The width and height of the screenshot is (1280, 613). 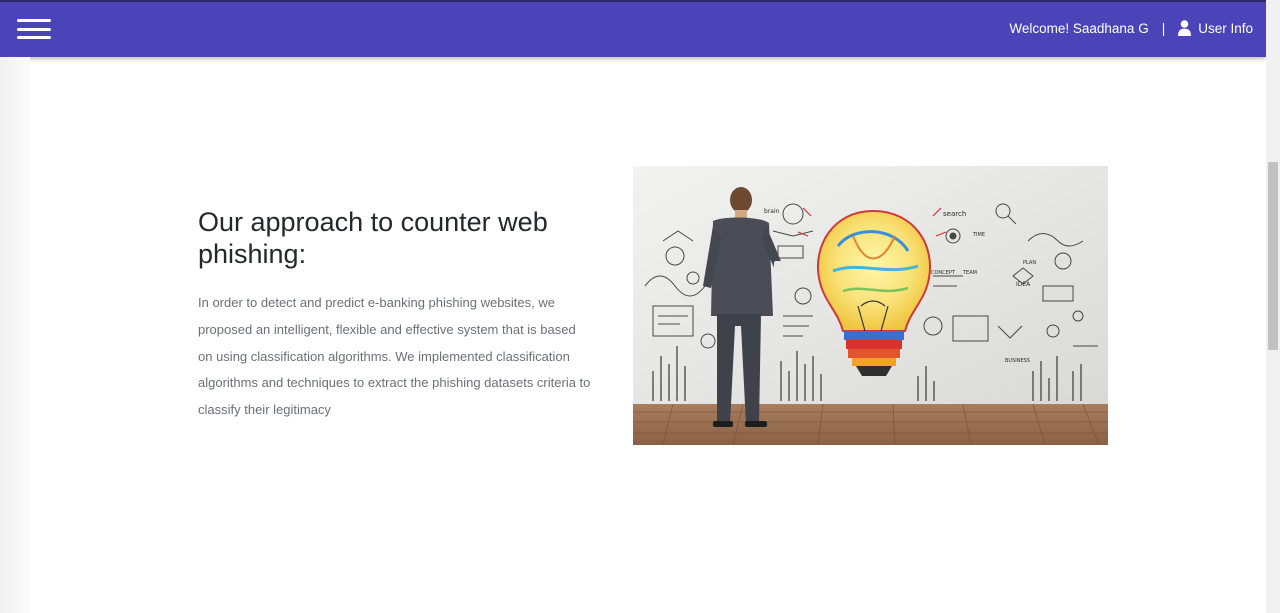 I want to click on section-title: Our approach to counter web phishing:, so click(x=373, y=238).